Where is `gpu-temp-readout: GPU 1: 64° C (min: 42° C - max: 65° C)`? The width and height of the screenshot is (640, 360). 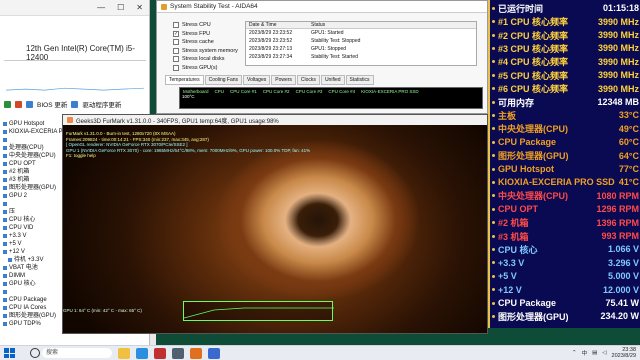
gpu-temp-readout: GPU 1: 64° C (min: 42° C - max: 65° C) is located at coordinates (102, 310).